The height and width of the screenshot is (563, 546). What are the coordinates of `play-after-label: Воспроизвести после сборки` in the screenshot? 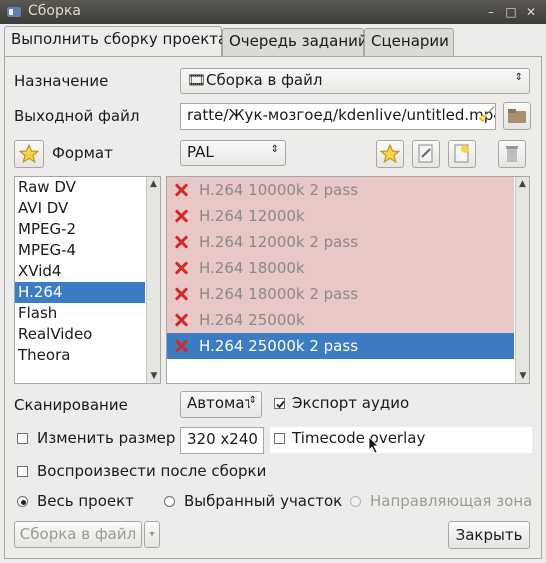 It's located at (152, 471).